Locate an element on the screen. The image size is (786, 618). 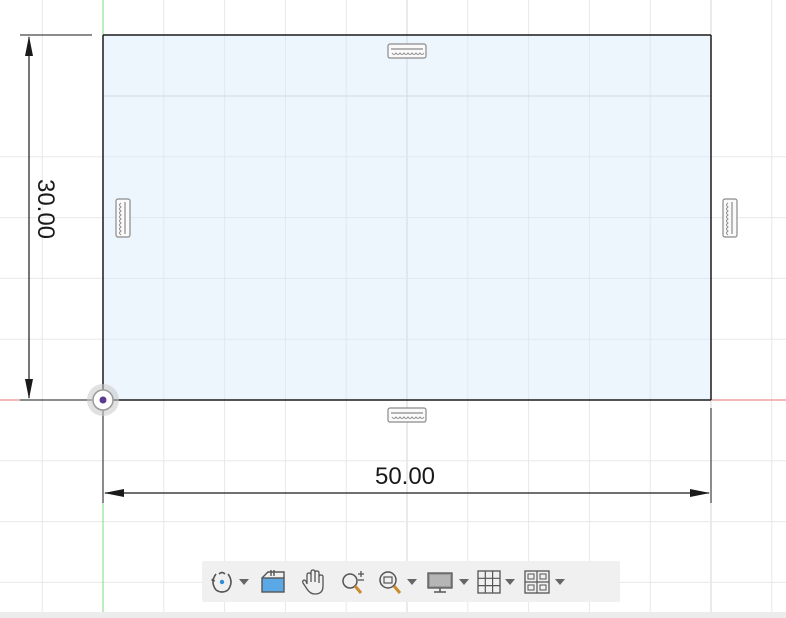
display-settings-dropdown-caret is located at coordinates (464, 582).